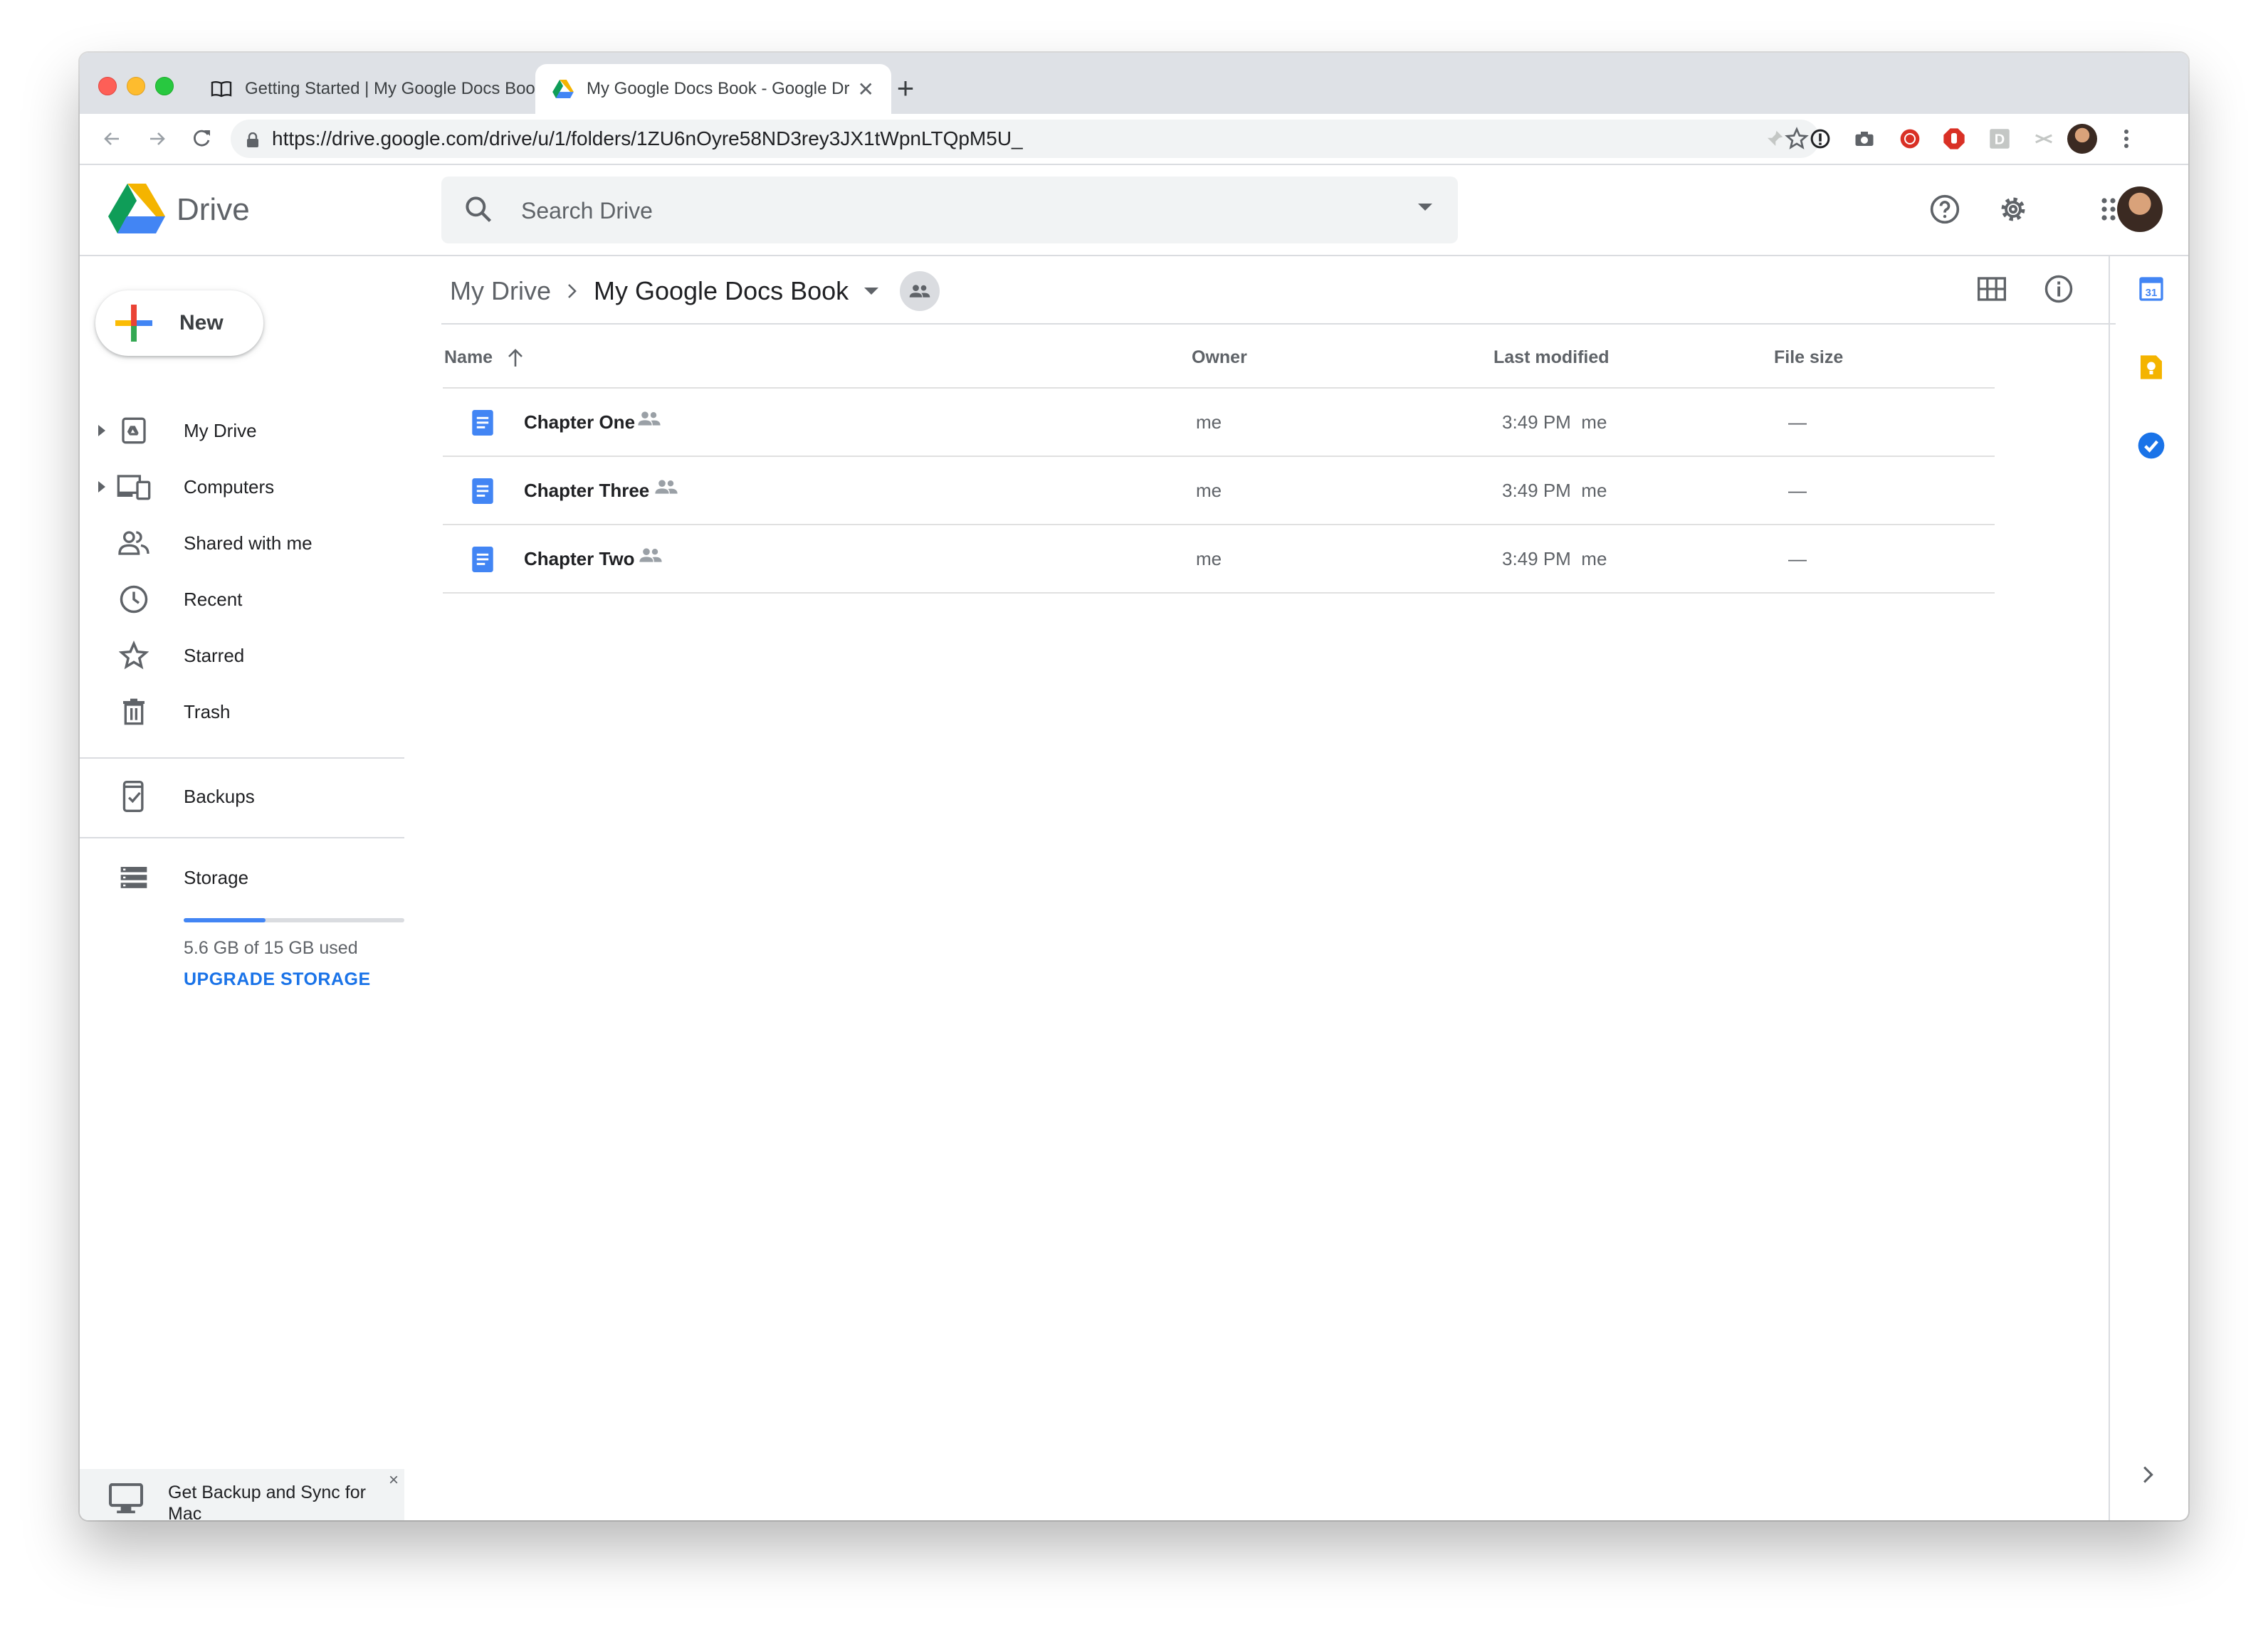 The height and width of the screenshot is (1627, 2268). What do you see at coordinates (1808, 358) in the screenshot?
I see `column-header-file-size: File size` at bounding box center [1808, 358].